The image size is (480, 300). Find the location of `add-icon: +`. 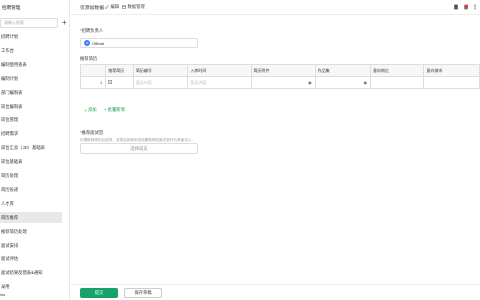

add-icon: + is located at coordinates (64, 22).